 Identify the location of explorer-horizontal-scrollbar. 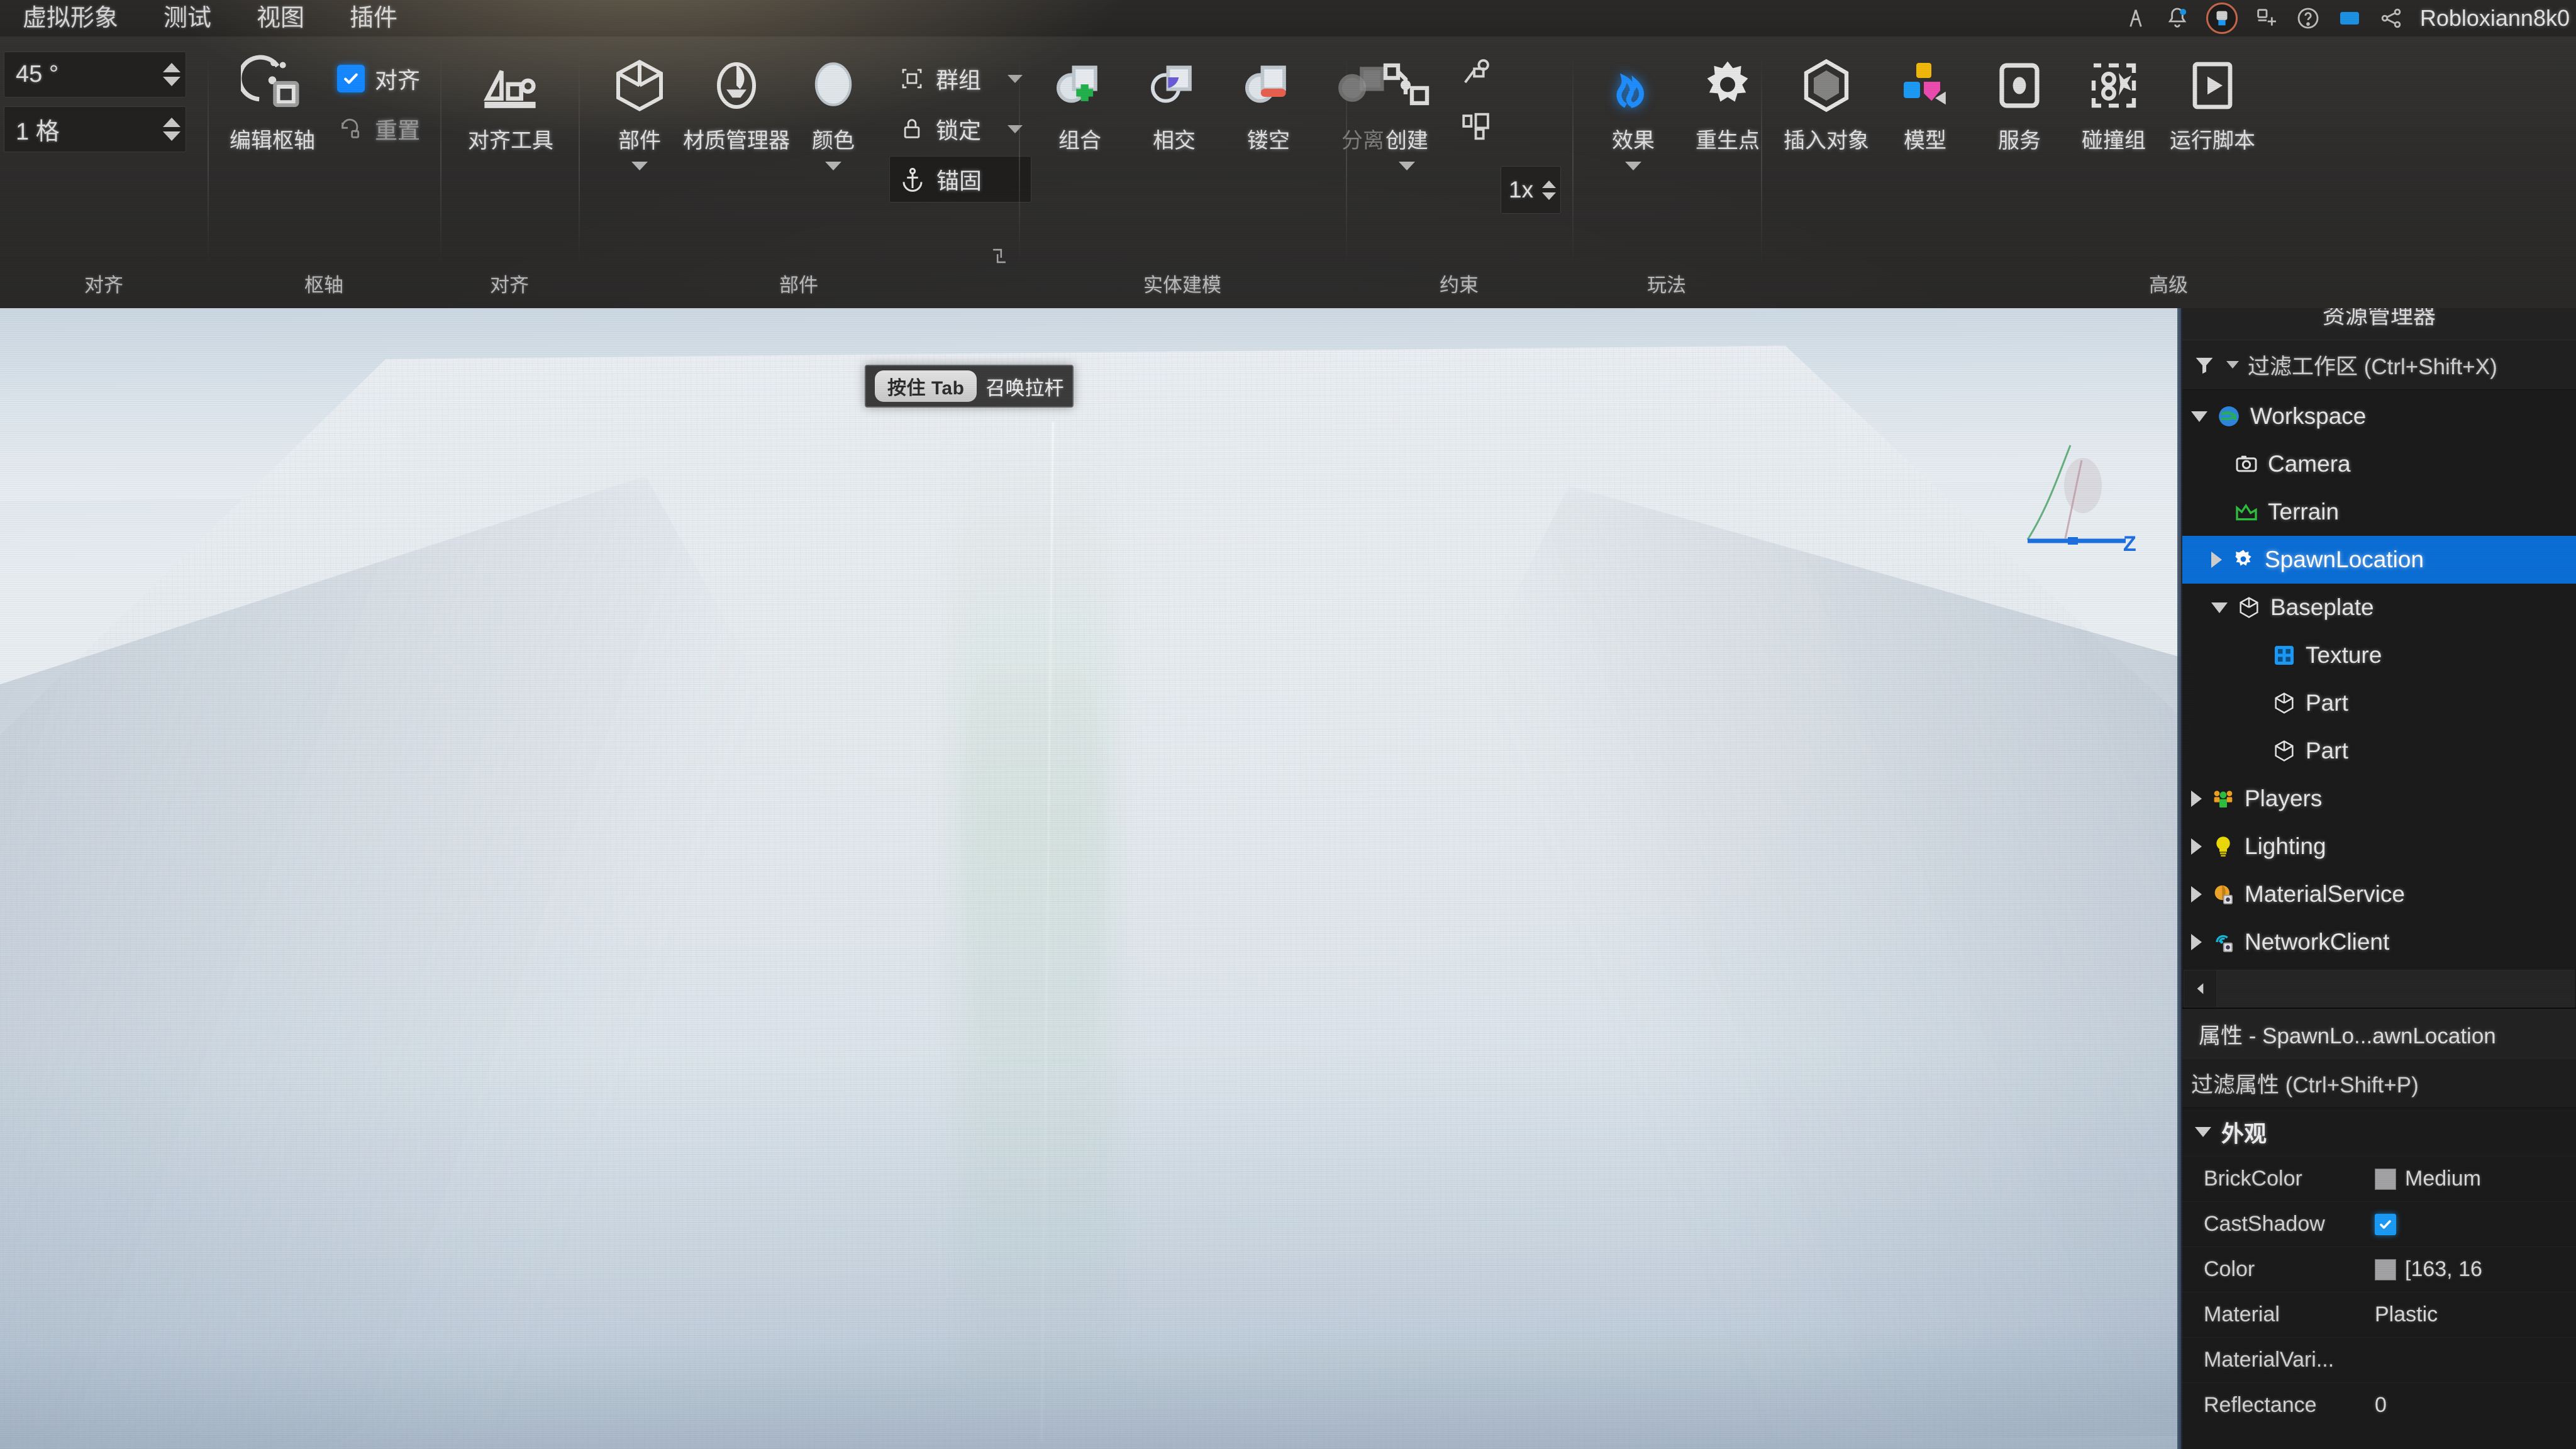
(2379, 989).